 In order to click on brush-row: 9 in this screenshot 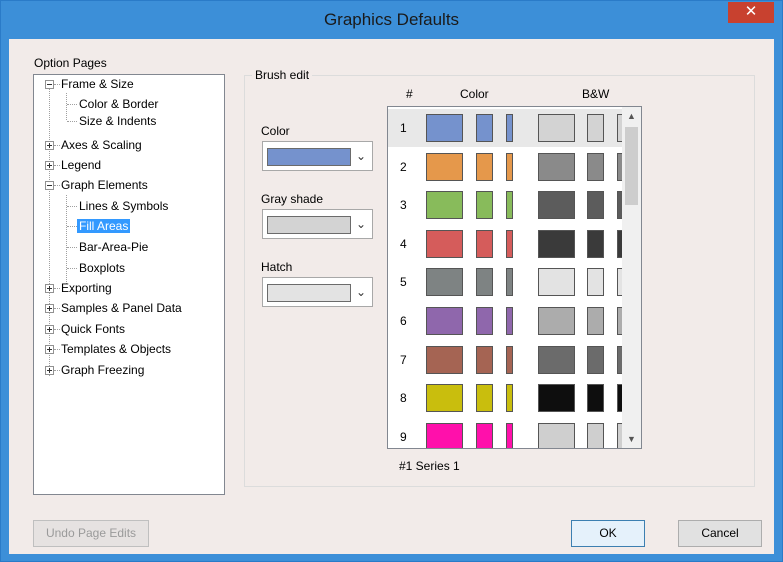, I will do `click(506, 433)`.